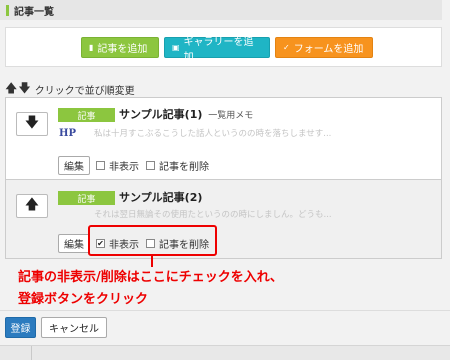 The width and height of the screenshot is (450, 360). I want to click on add-form-button: ✓ フォームを追加, so click(324, 47).